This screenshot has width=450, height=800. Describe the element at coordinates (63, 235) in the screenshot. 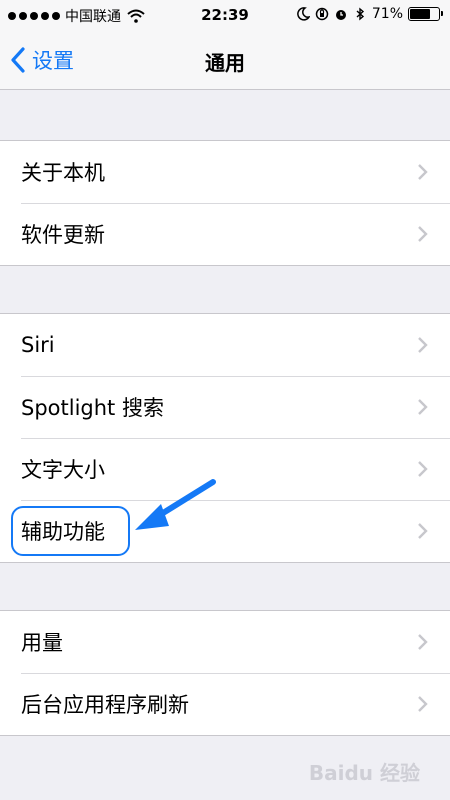

I see `list-item-label: 软件更新` at that location.